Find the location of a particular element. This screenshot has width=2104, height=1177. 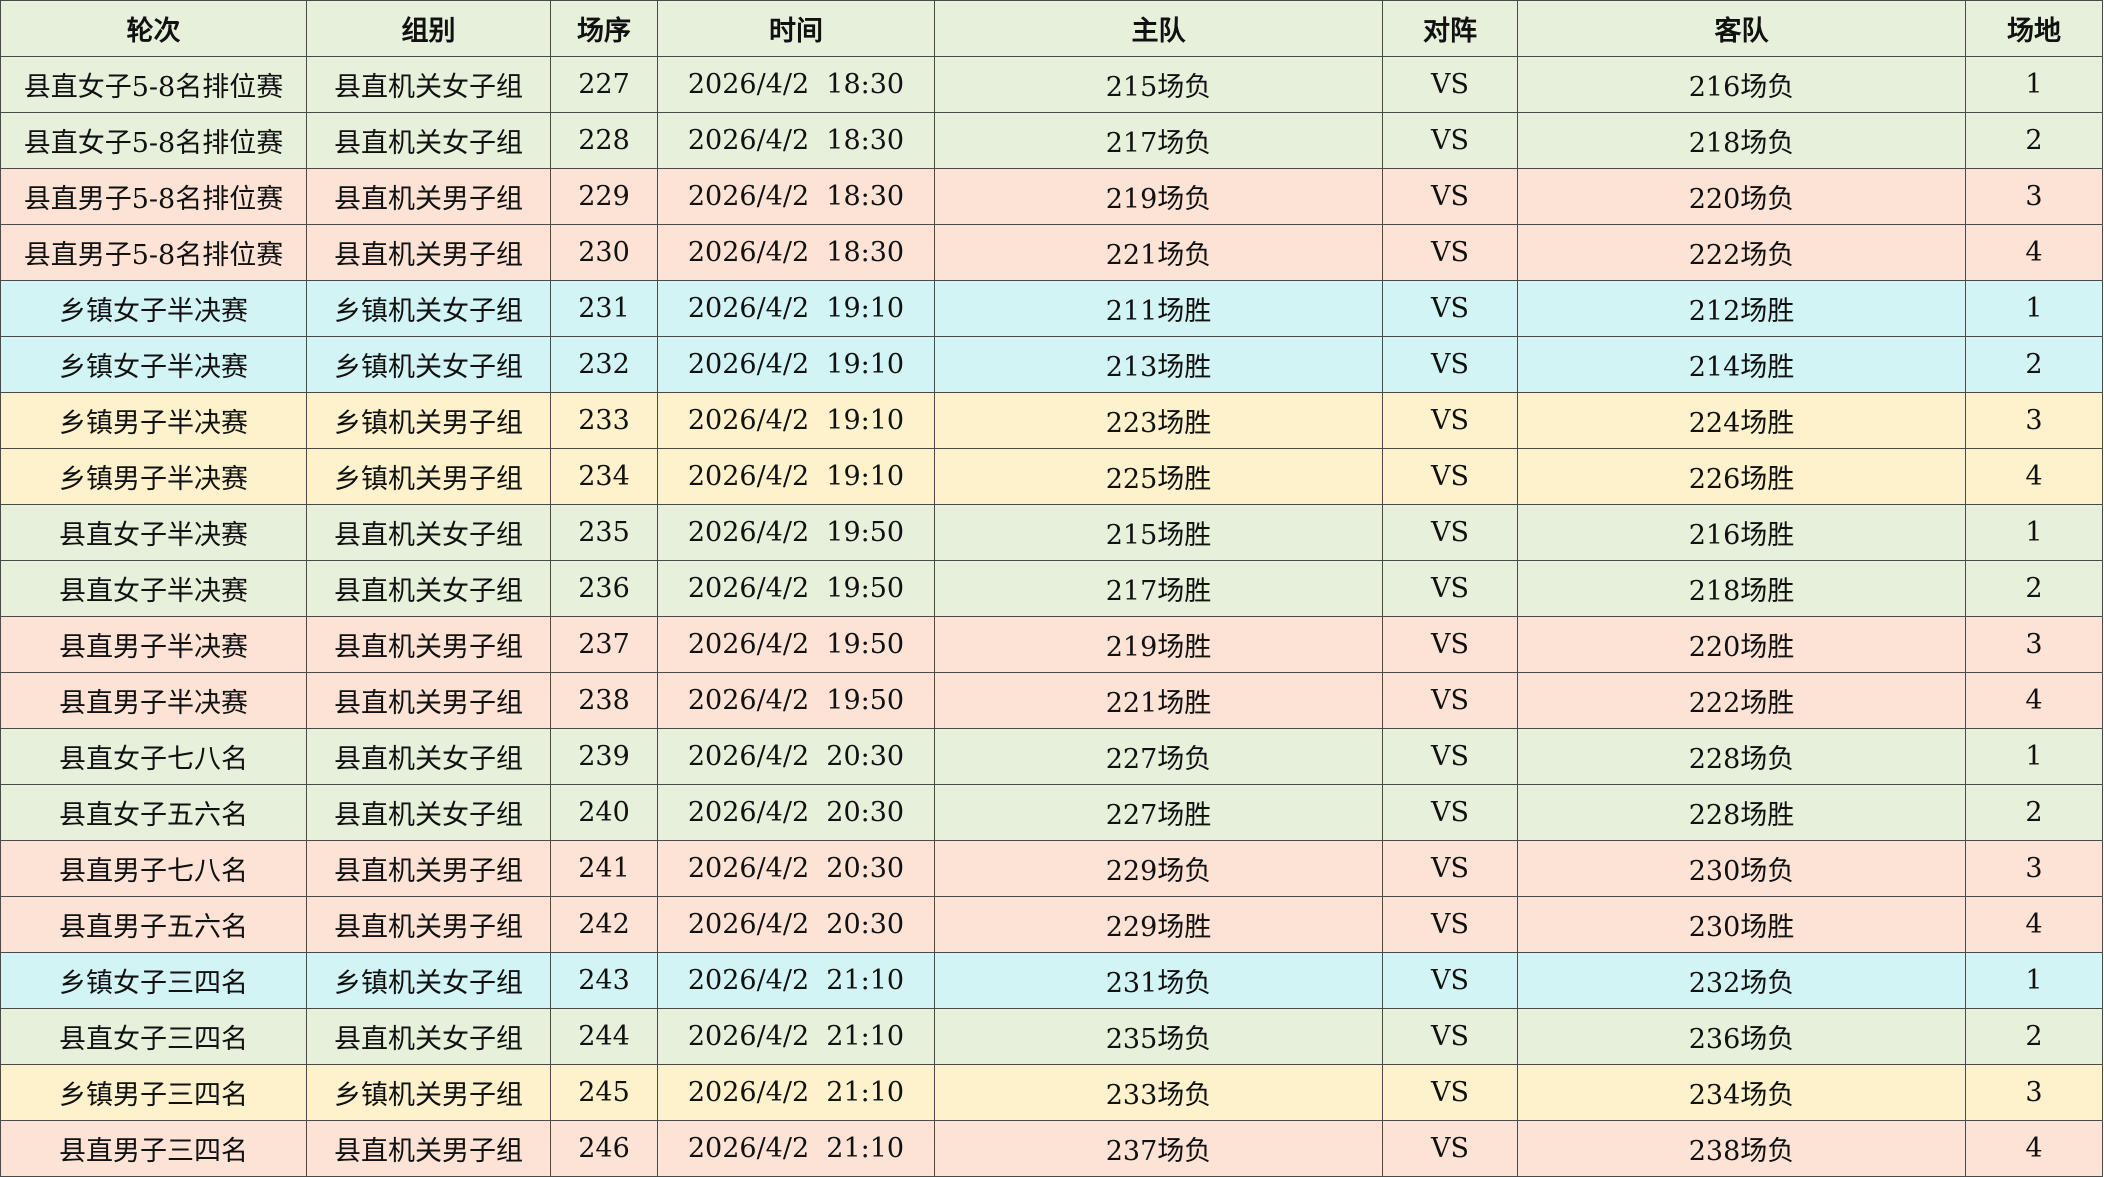

cell-away-team: 226场胜 is located at coordinates (1741, 476).